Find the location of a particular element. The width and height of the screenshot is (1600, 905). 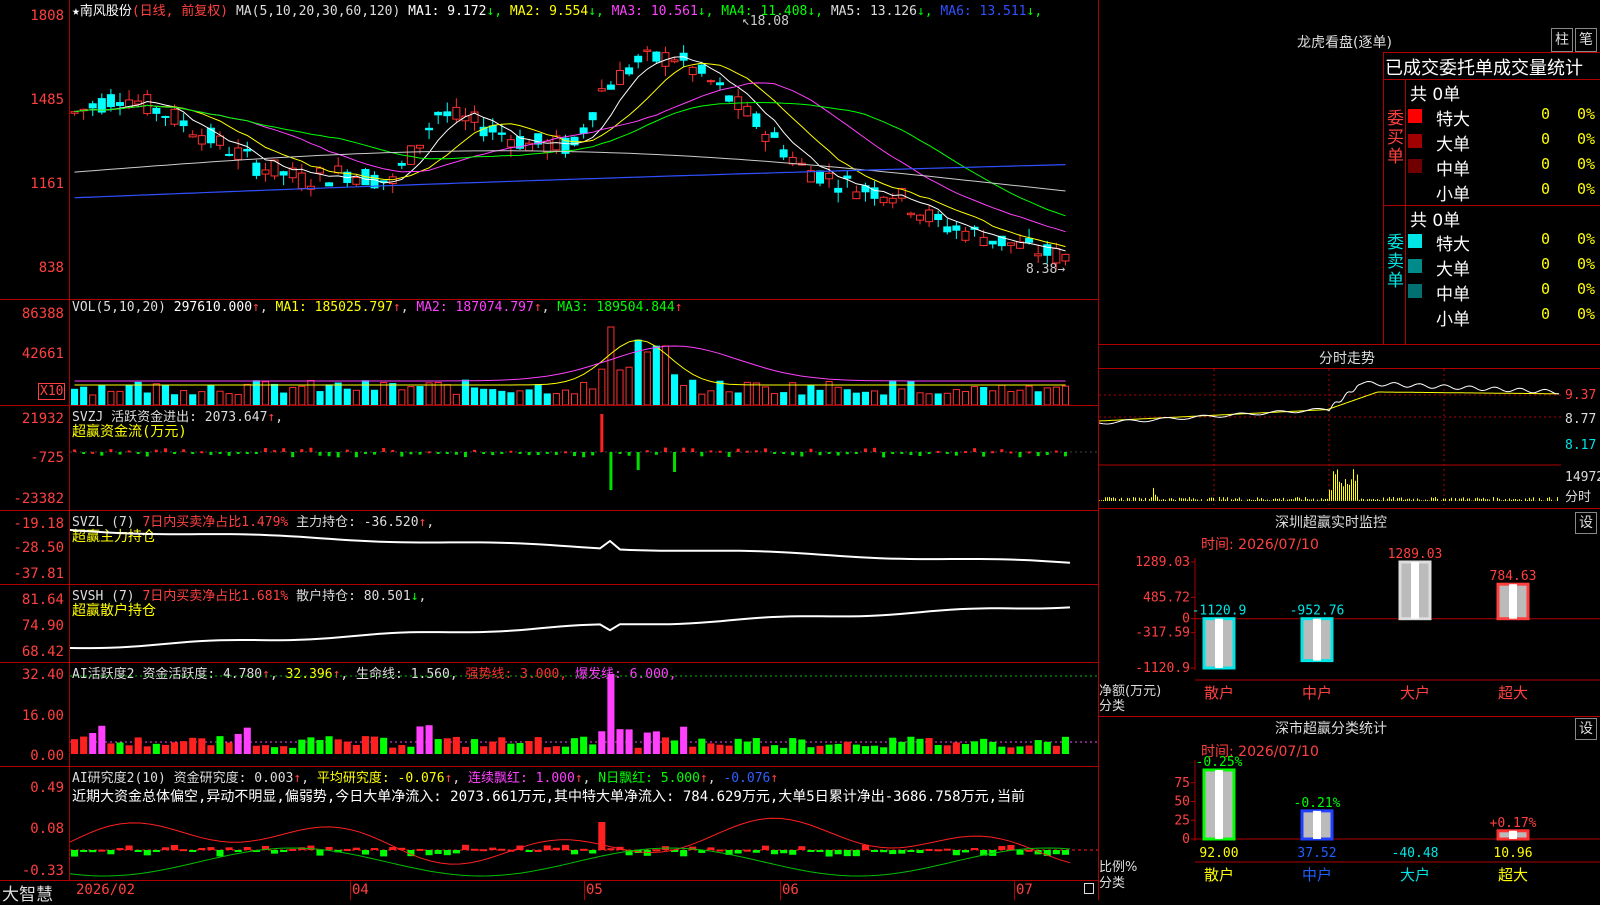

stats-settings-button: 设 is located at coordinates (1586, 729).